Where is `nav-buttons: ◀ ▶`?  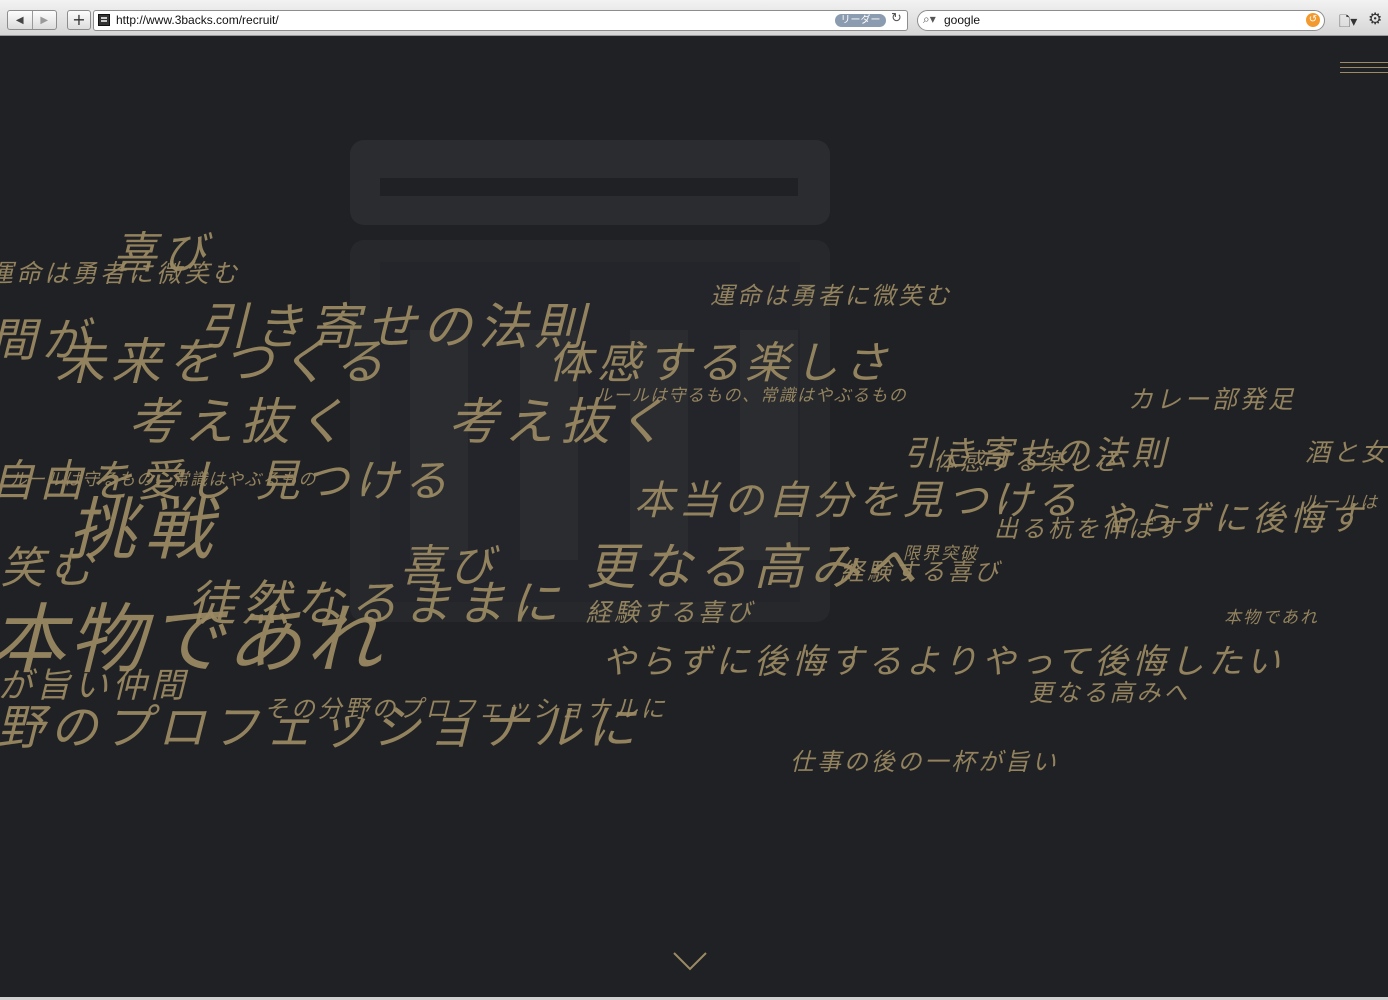 nav-buttons: ◀ ▶ is located at coordinates (32, 20).